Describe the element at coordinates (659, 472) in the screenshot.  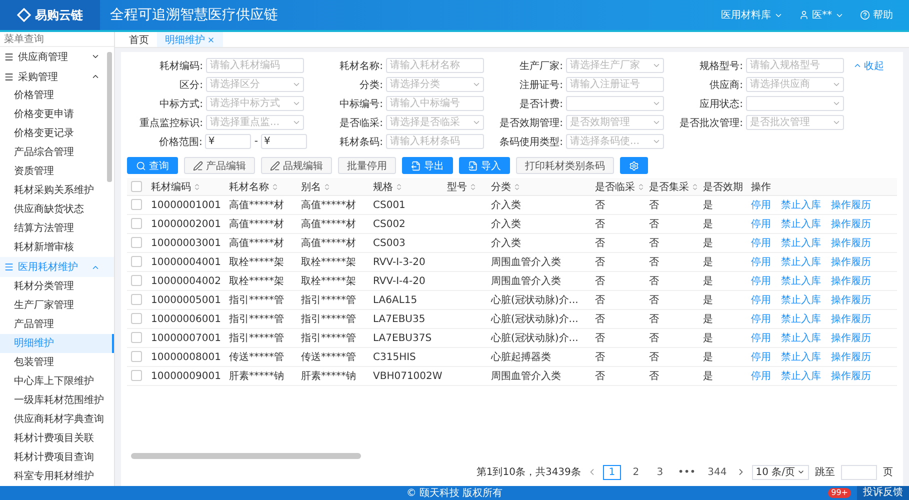
I see `page-link: 3` at that location.